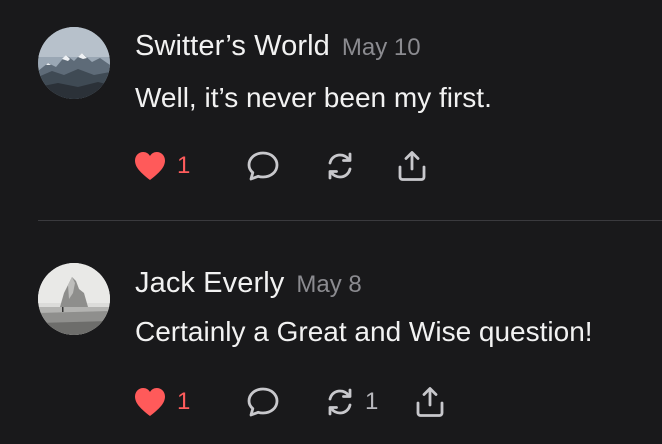 Image resolution: width=662 pixels, height=444 pixels. I want to click on comment-meta: Jack Everly May 8, so click(248, 283).